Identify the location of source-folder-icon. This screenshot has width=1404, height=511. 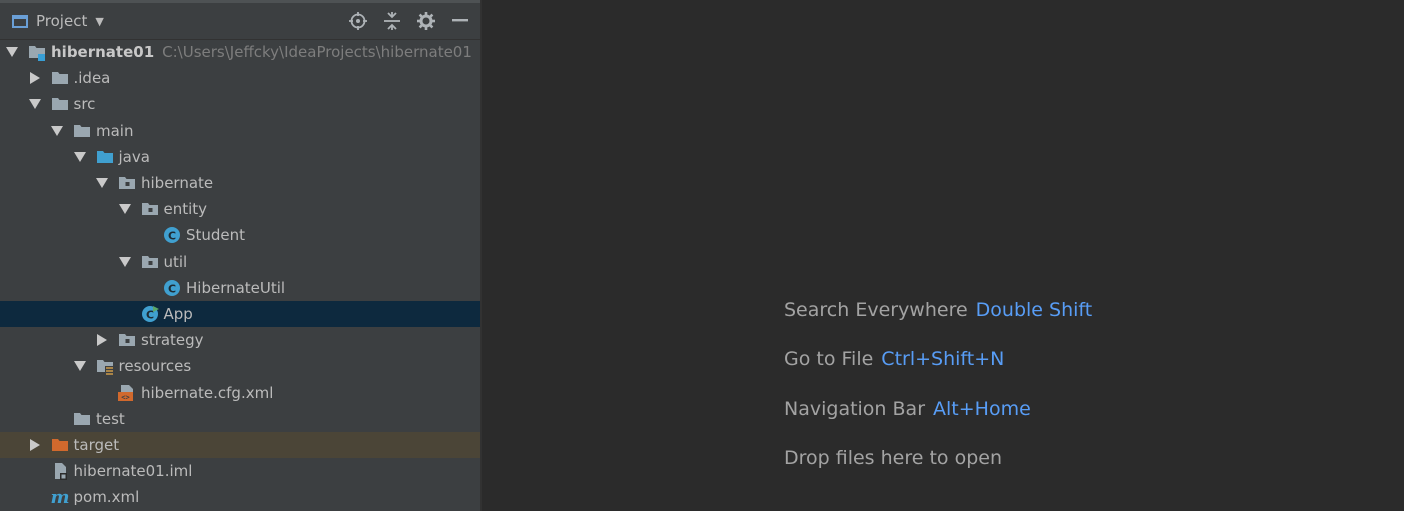
(105, 157).